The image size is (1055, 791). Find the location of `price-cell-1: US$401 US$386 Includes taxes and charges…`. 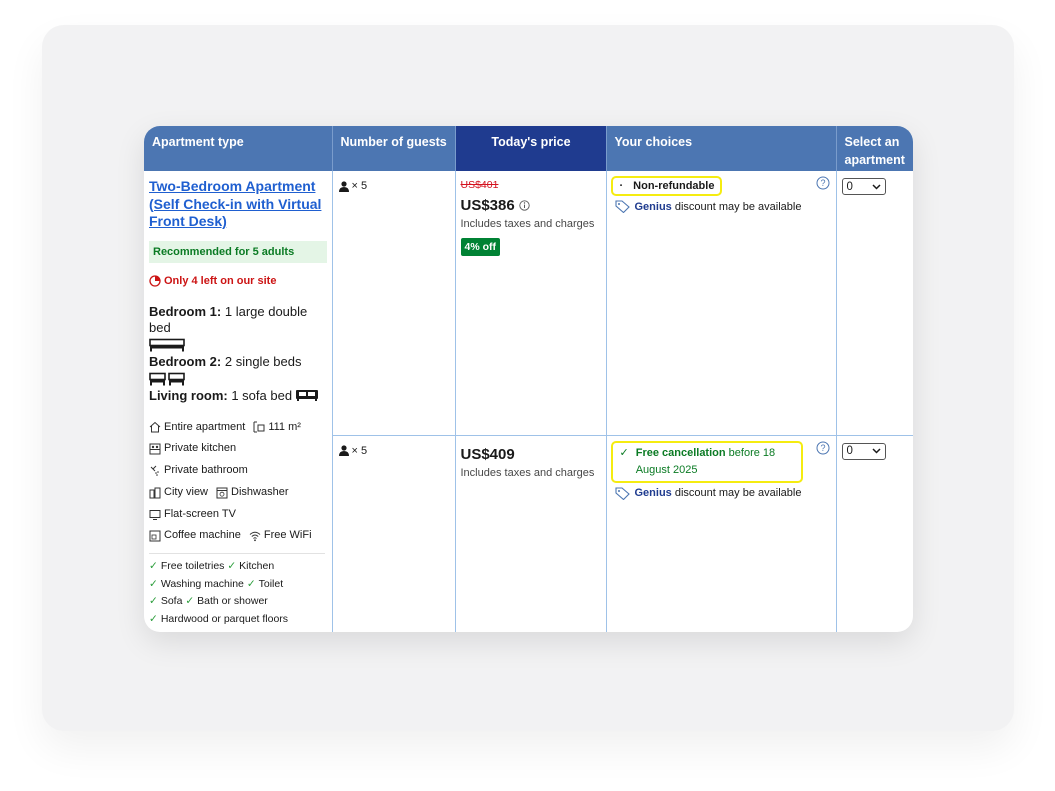

price-cell-1: US$401 US$386 Includes taxes and charges… is located at coordinates (531, 303).